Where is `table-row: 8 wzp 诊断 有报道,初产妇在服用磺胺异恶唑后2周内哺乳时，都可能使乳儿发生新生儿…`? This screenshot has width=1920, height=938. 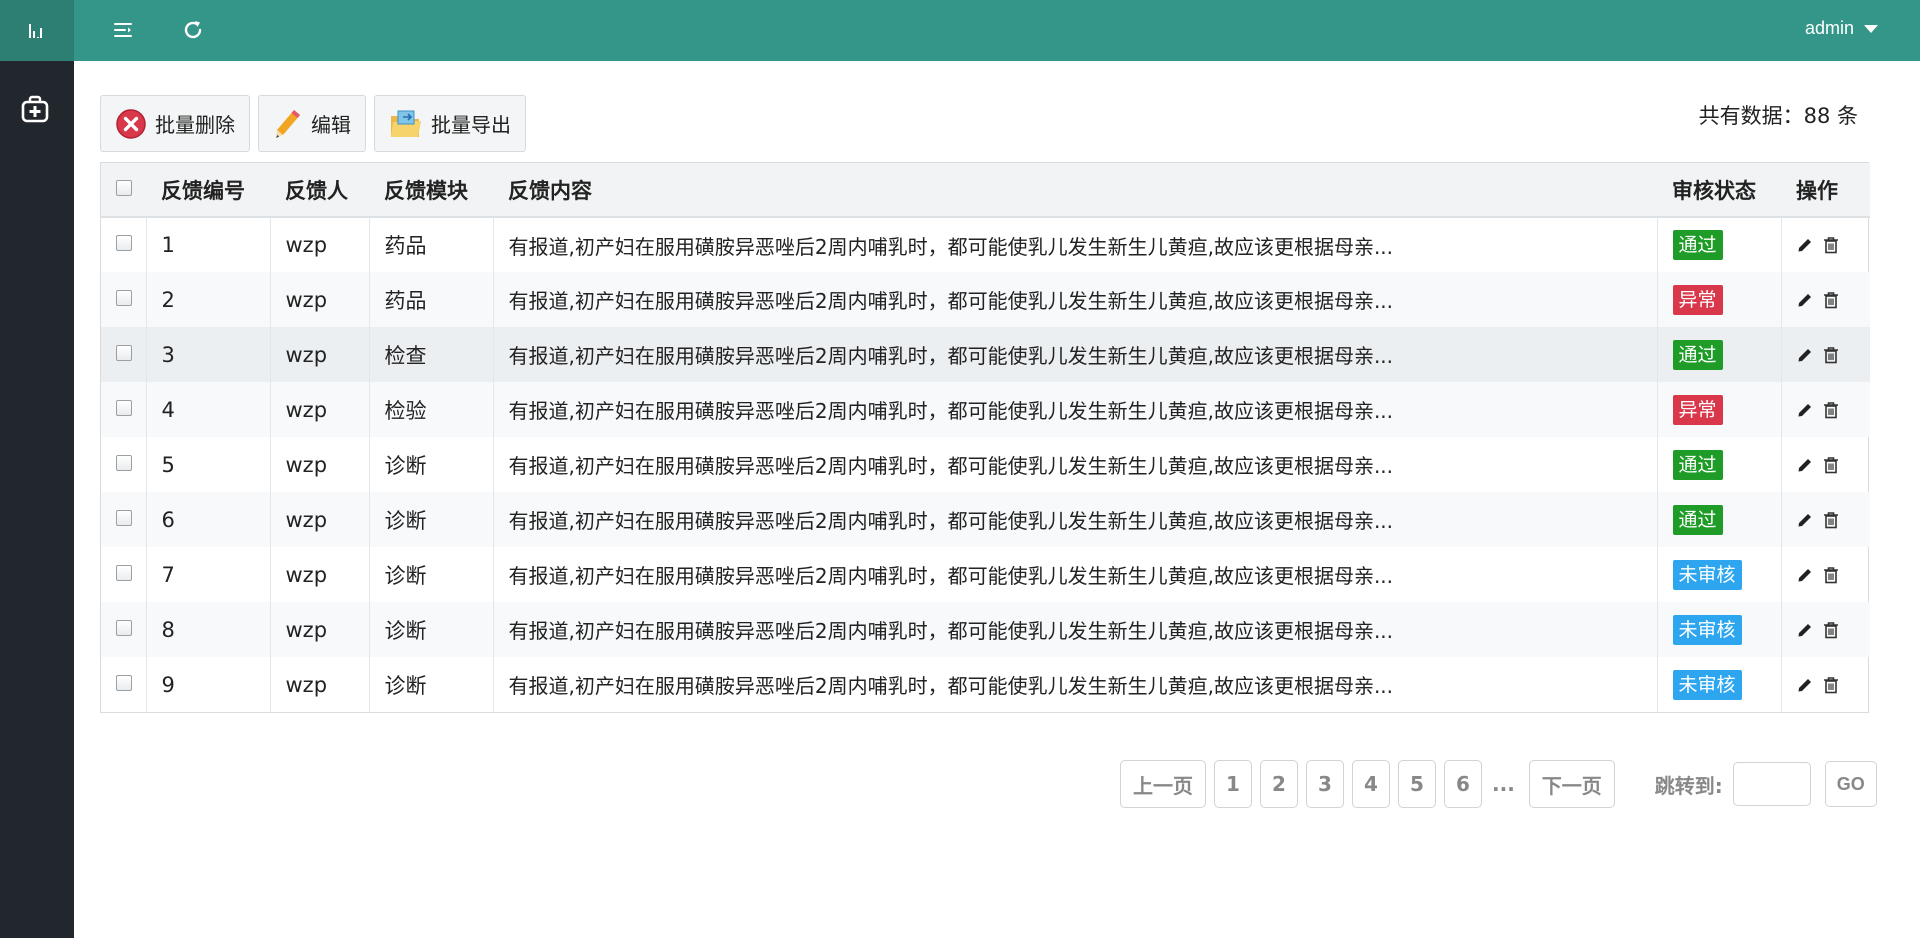 table-row: 8 wzp 诊断 有报道,初产妇在服用磺胺异恶唑后2周内哺乳时，都可能使乳儿发生新生儿… is located at coordinates (985, 629).